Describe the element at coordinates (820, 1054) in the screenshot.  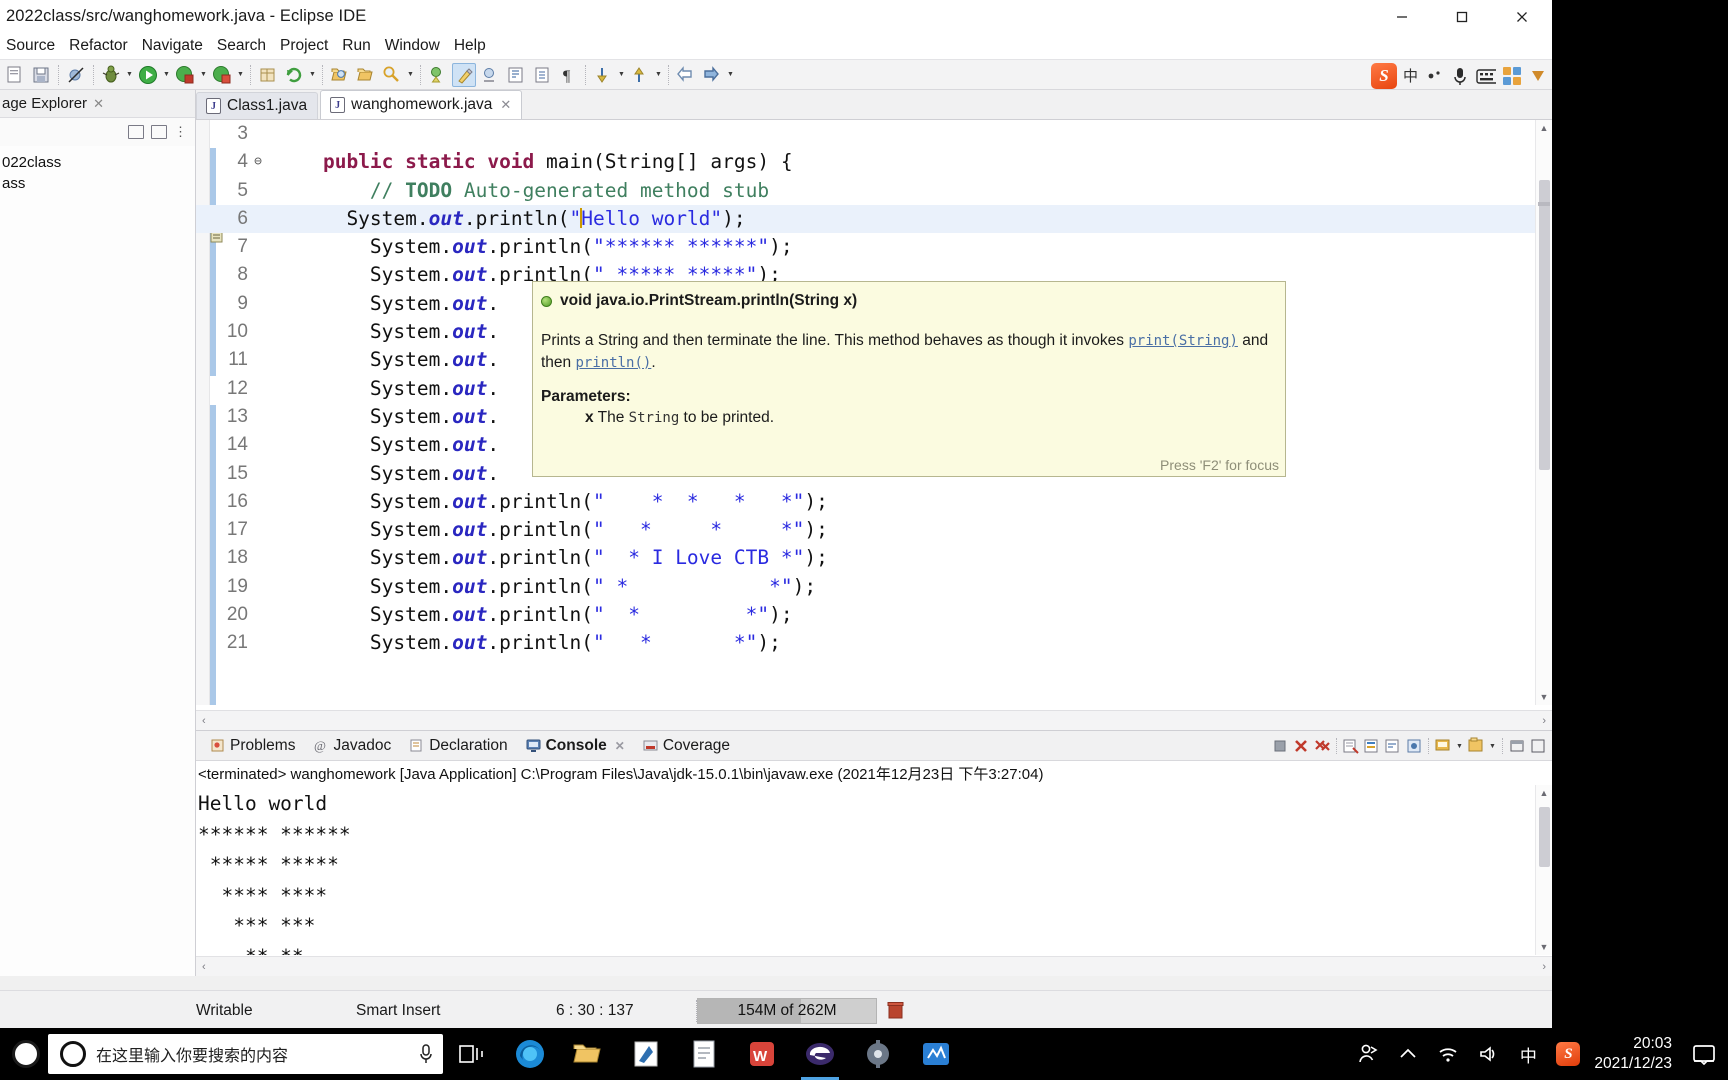
I see `taskbar-eclipse-icon` at that location.